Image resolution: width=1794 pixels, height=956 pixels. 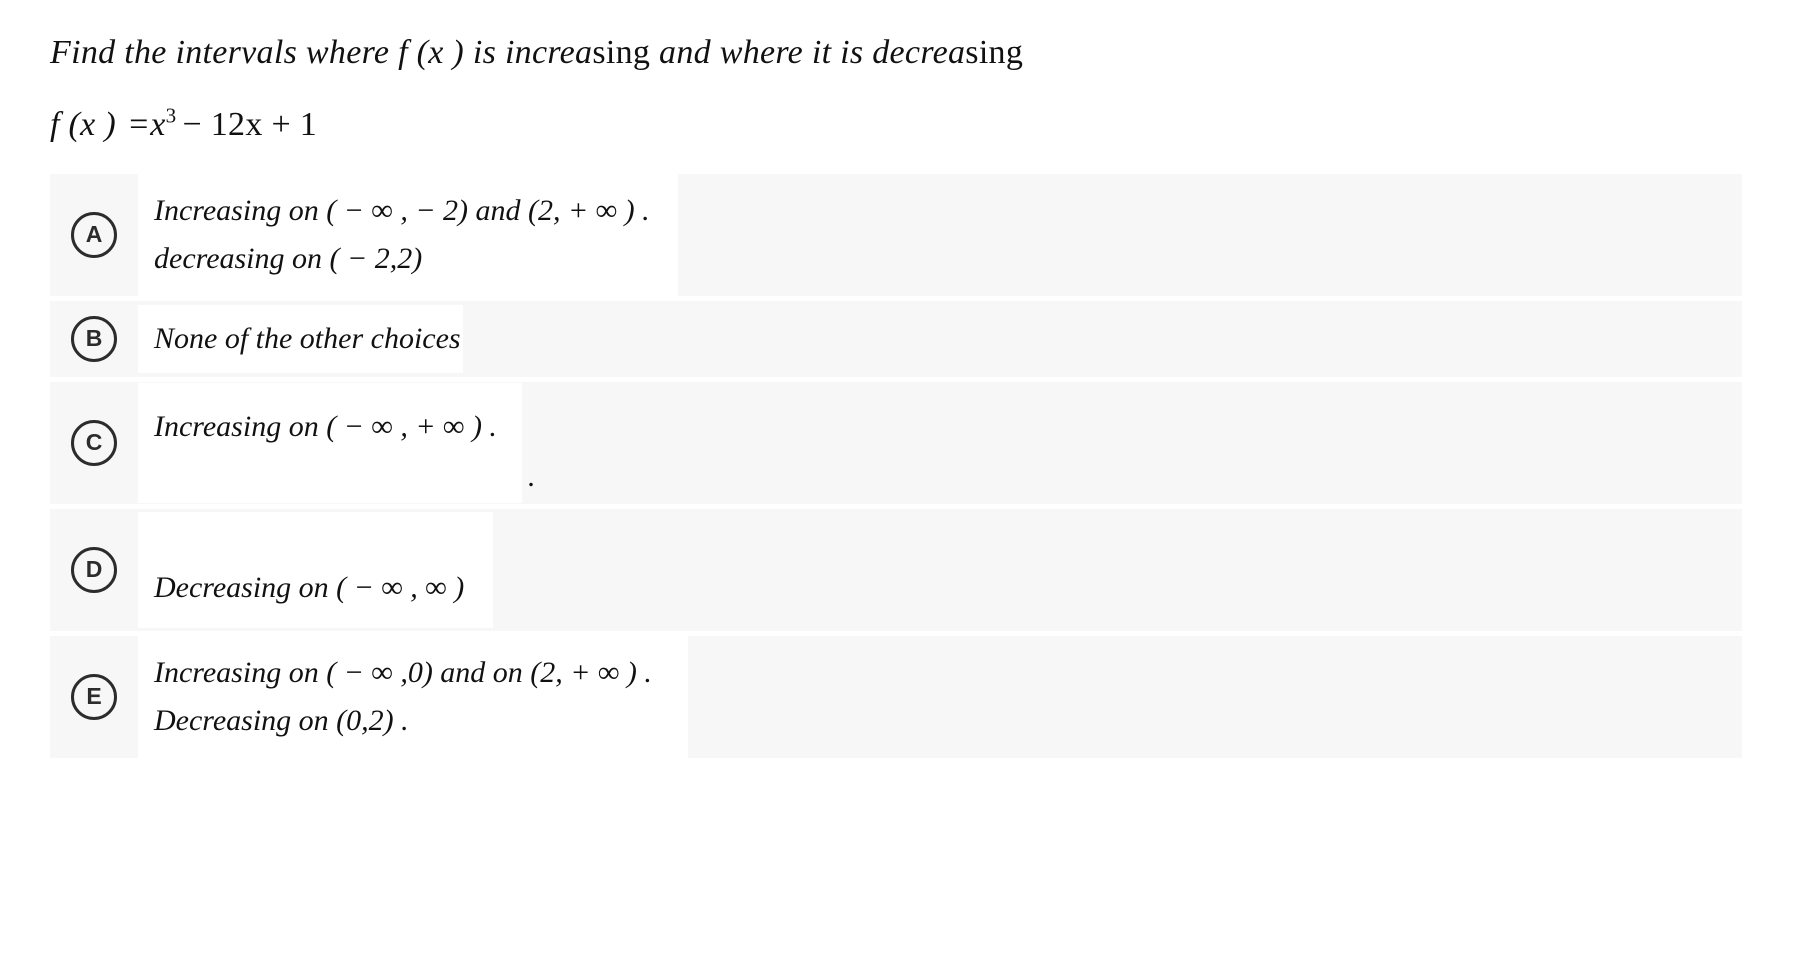 I want to click on option-letter-badge-a: A, so click(x=94, y=234).